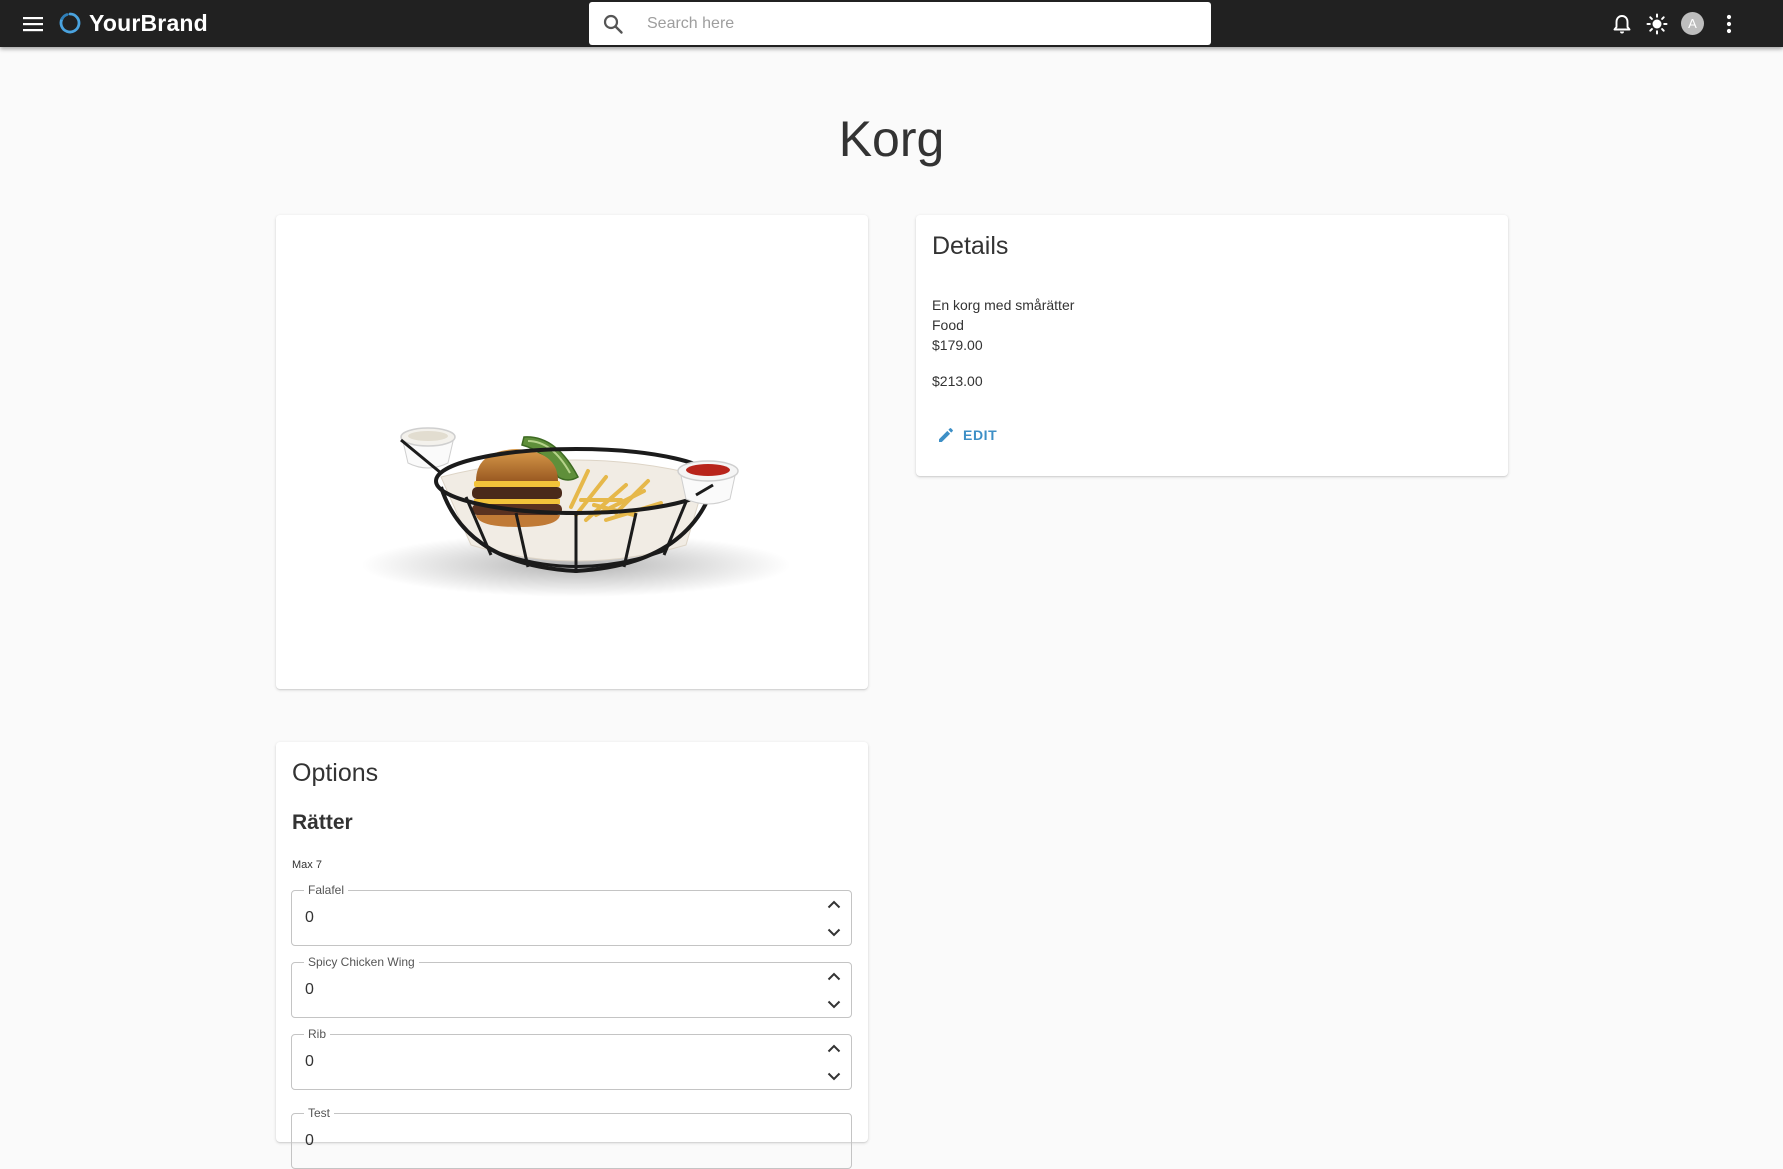 The height and width of the screenshot is (1169, 1783). What do you see at coordinates (335, 773) in the screenshot?
I see `options-title: Options` at bounding box center [335, 773].